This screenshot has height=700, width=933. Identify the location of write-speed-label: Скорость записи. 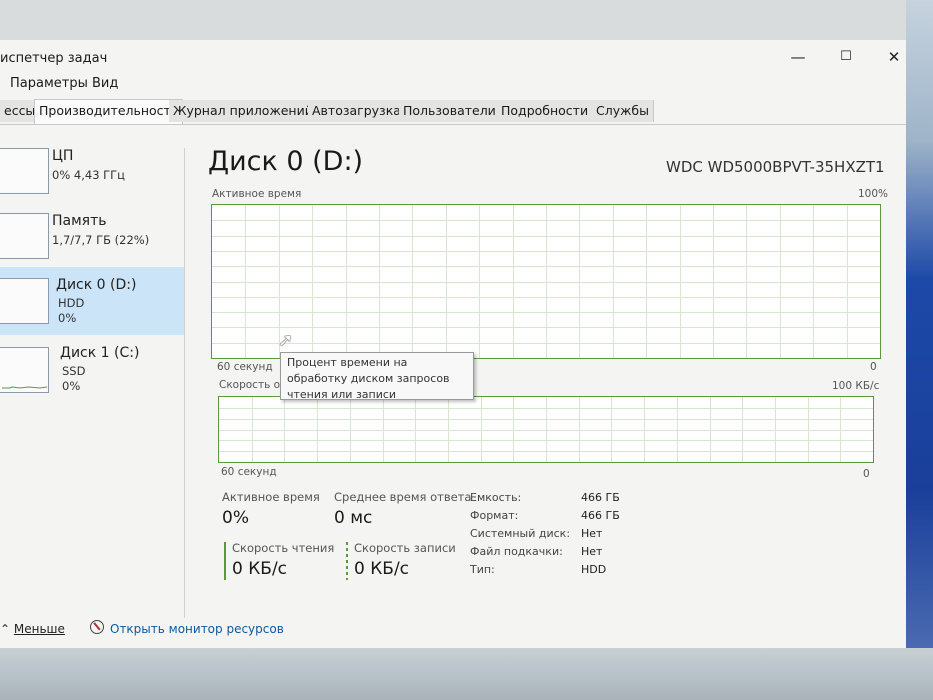
(405, 548).